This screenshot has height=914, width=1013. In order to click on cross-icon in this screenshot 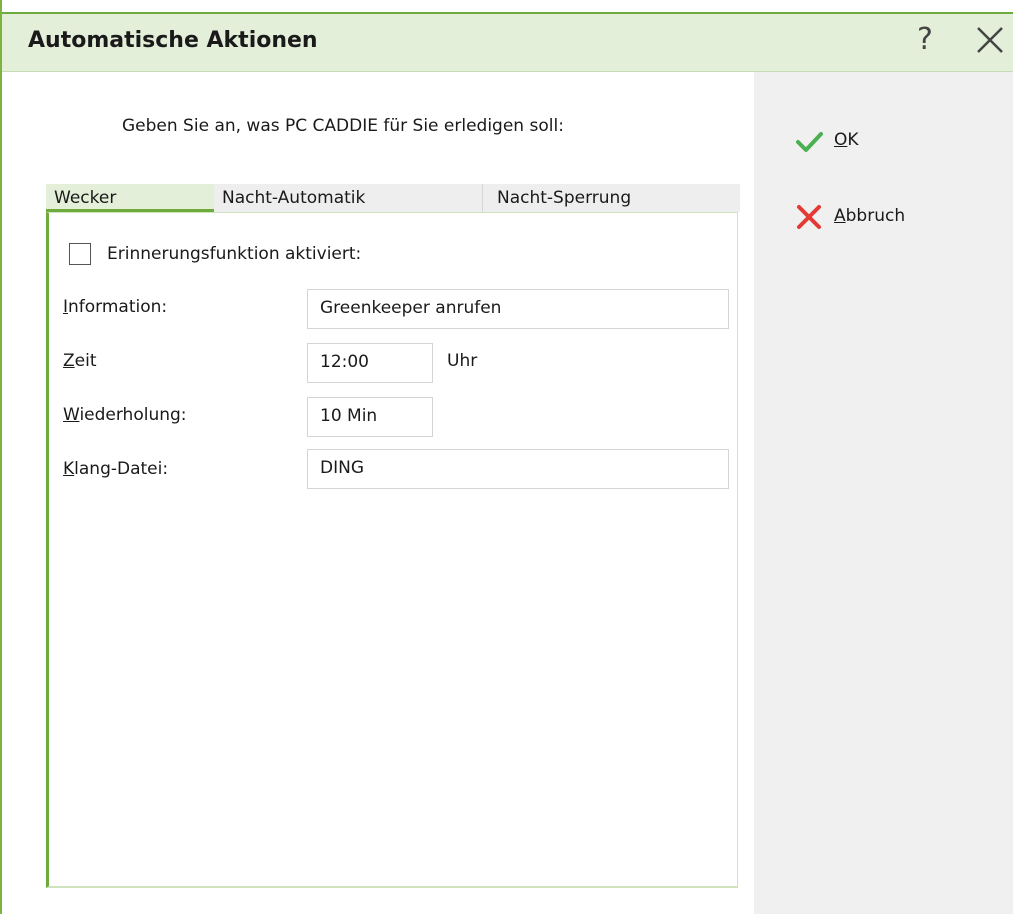, I will do `click(809, 217)`.